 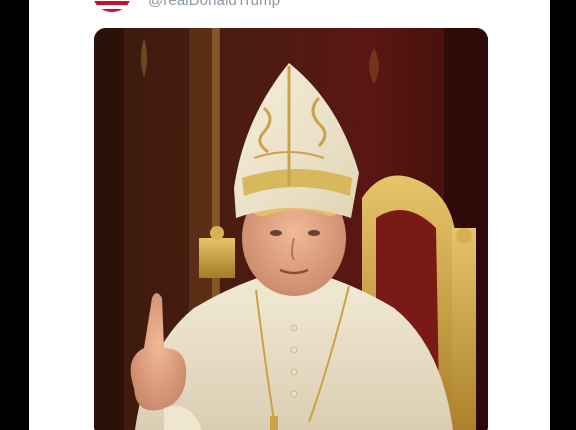 I want to click on avatar, so click(x=112, y=6).